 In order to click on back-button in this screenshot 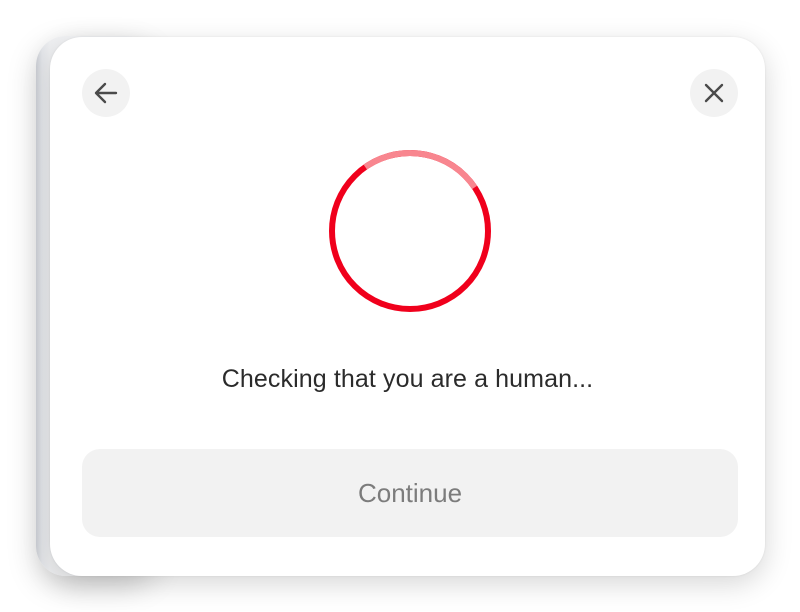, I will do `click(106, 93)`.